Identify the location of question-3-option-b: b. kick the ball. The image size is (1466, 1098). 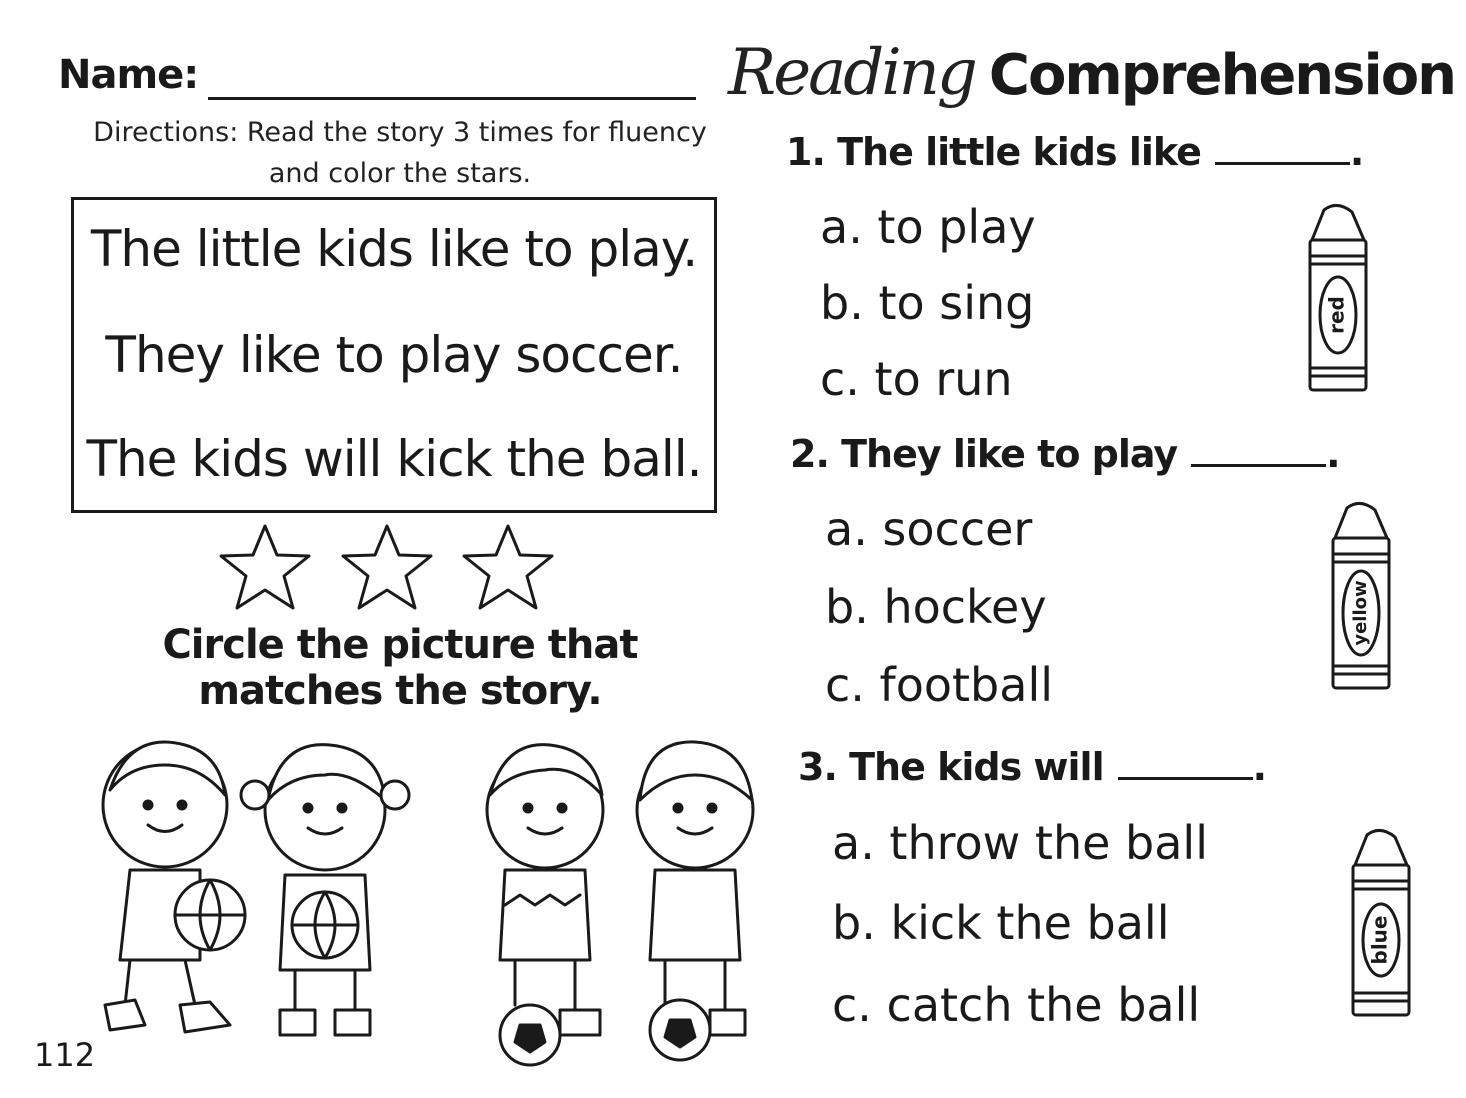
(1000, 923).